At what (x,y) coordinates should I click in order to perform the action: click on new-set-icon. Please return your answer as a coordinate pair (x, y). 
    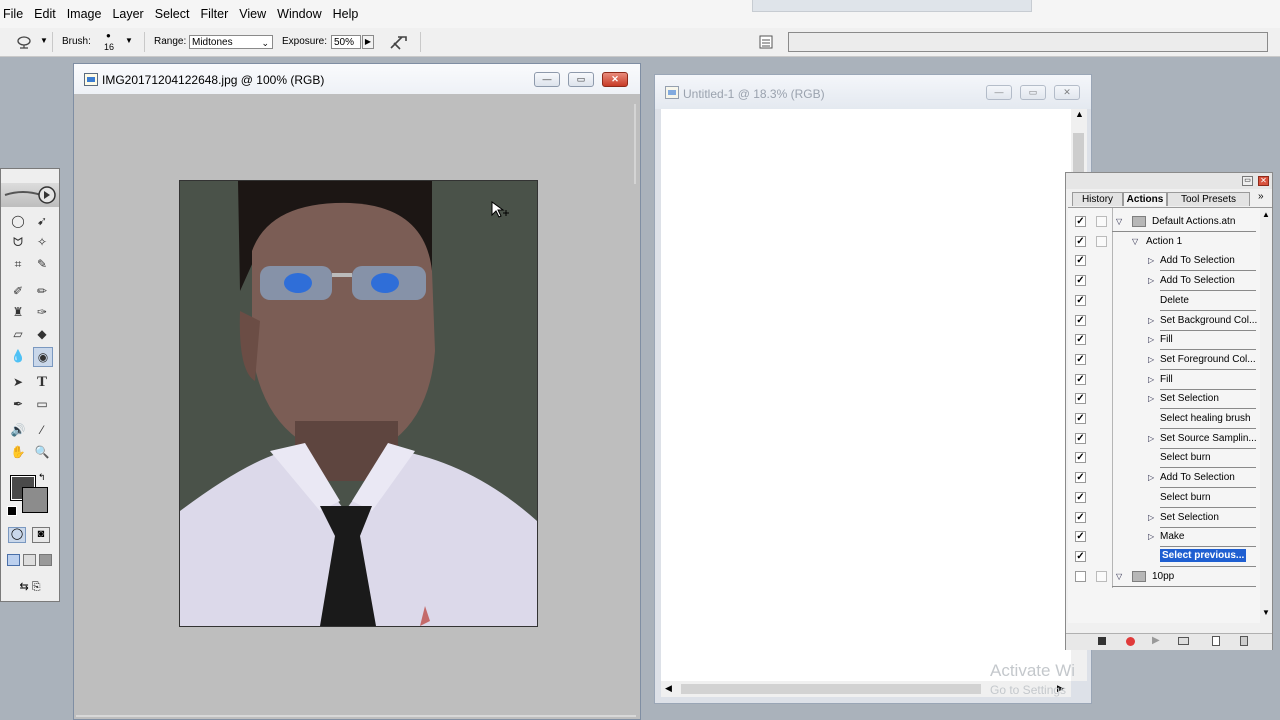
    Looking at the image, I should click on (1183, 641).